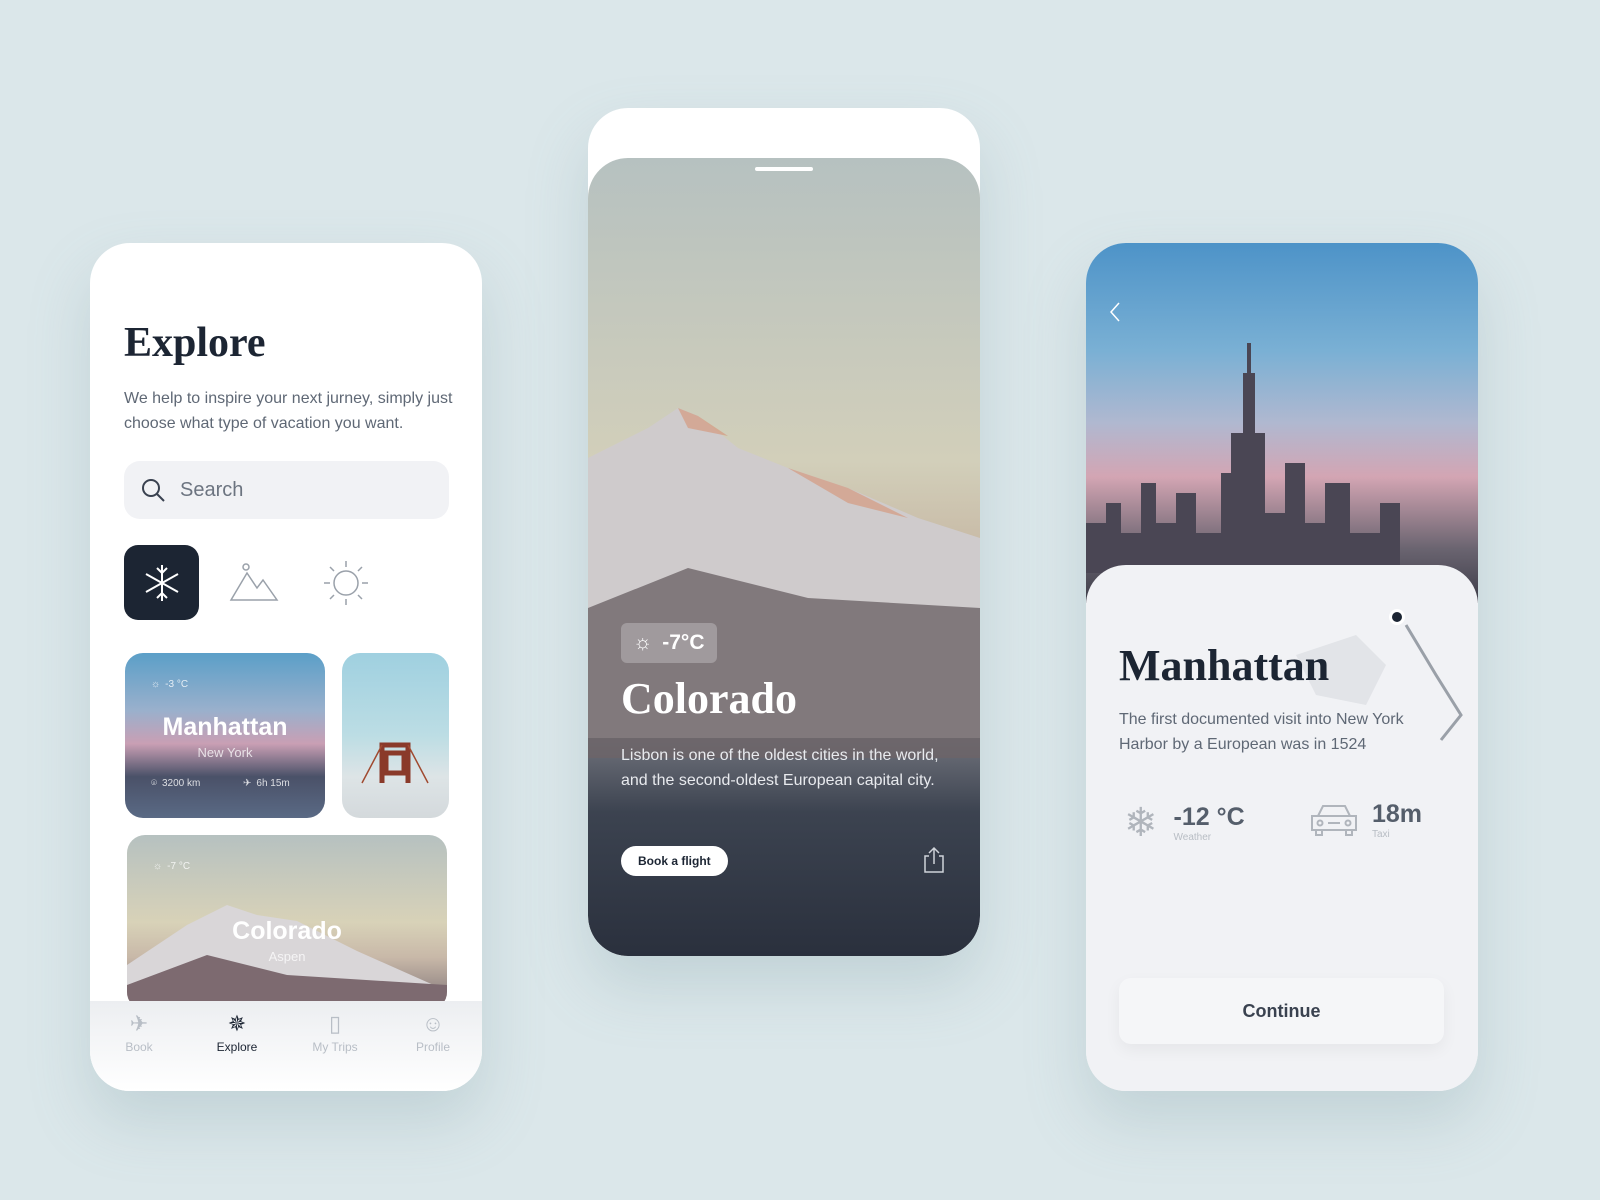 The height and width of the screenshot is (1200, 1600). I want to click on card-flight-time: 6h 15m, so click(273, 783).